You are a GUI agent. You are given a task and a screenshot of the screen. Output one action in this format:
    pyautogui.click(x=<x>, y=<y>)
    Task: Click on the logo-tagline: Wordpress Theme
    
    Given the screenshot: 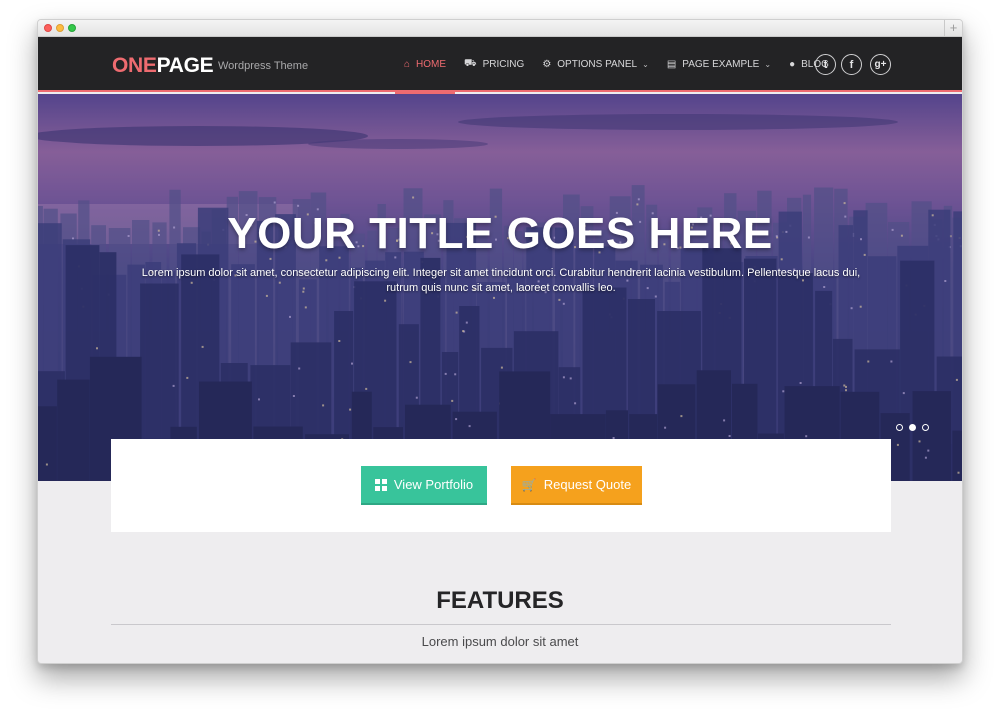 What is the action you would take?
    pyautogui.click(x=263, y=66)
    